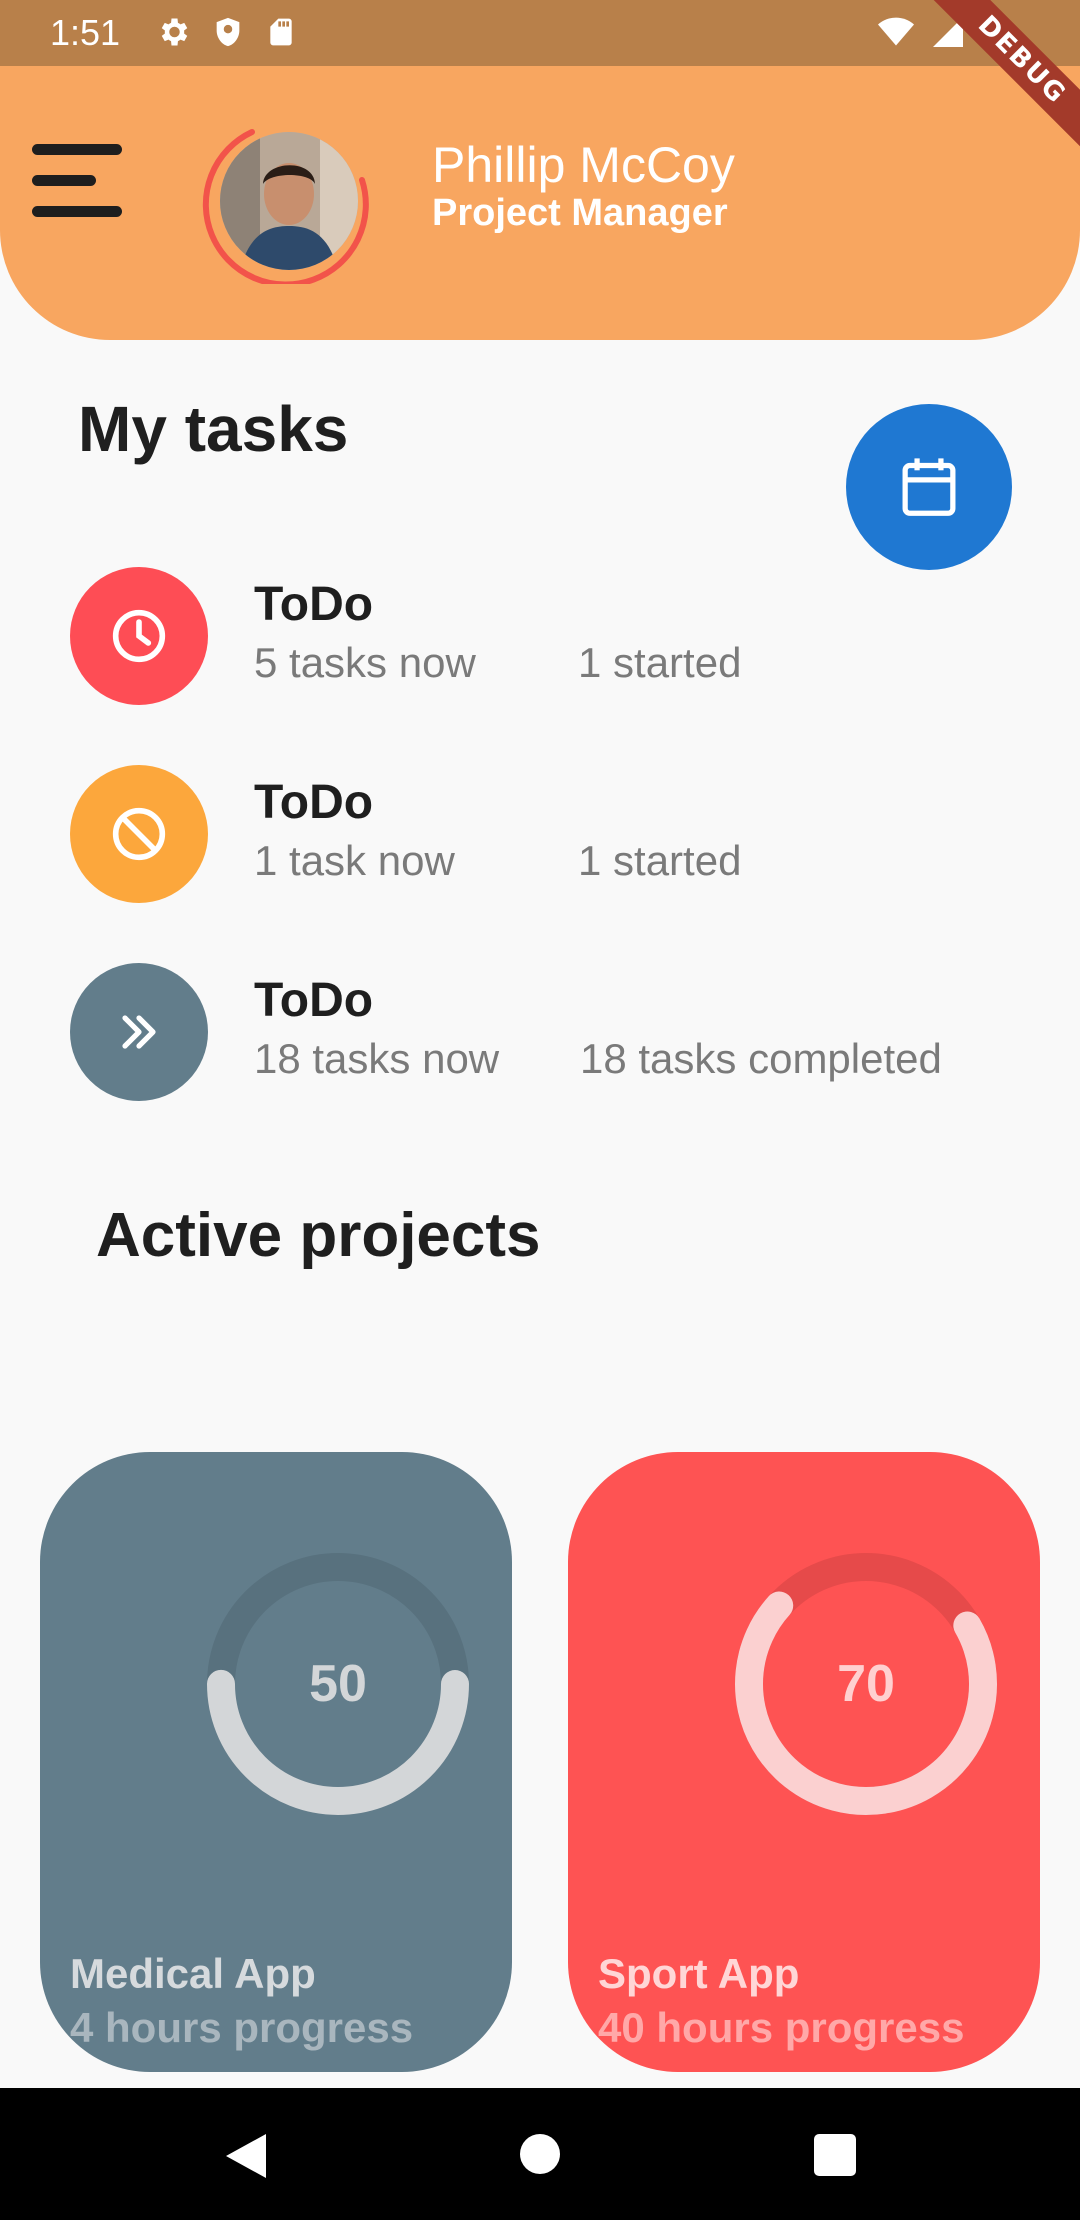 The height and width of the screenshot is (2220, 1080). Describe the element at coordinates (761, 1058) in the screenshot. I see `task-status: 18 tasks completed` at that location.